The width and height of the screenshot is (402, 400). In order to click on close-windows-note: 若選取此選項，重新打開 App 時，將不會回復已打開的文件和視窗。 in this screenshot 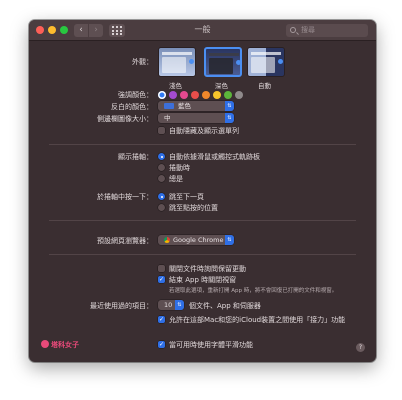, I will do `click(253, 291)`.